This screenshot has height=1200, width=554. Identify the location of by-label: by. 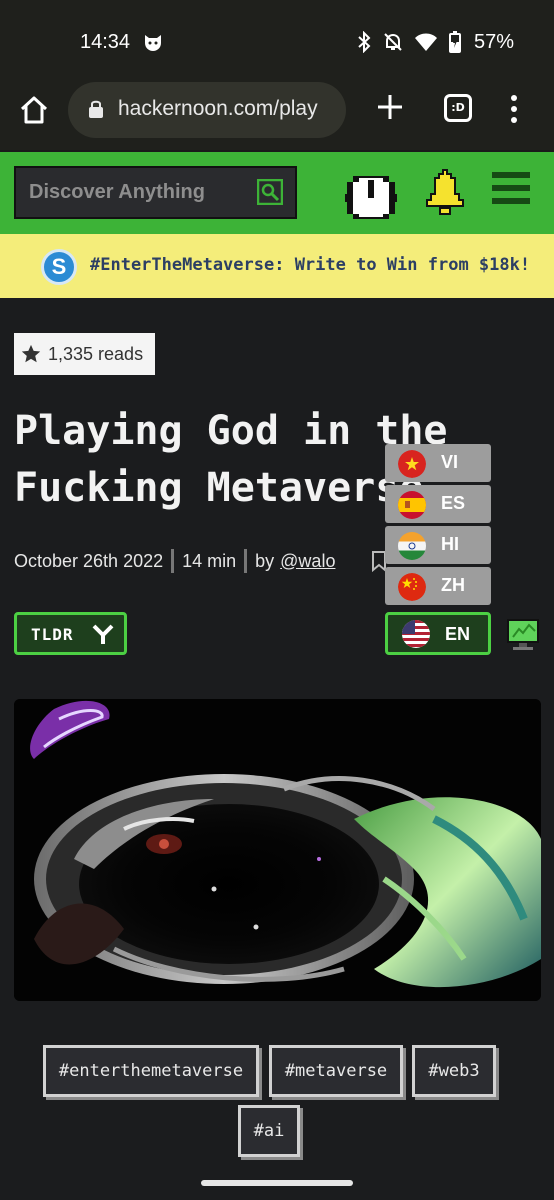
(265, 560).